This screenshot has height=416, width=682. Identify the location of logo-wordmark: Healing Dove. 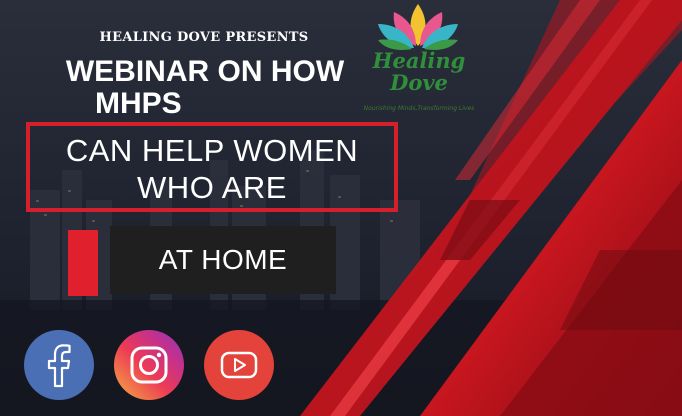
(419, 72).